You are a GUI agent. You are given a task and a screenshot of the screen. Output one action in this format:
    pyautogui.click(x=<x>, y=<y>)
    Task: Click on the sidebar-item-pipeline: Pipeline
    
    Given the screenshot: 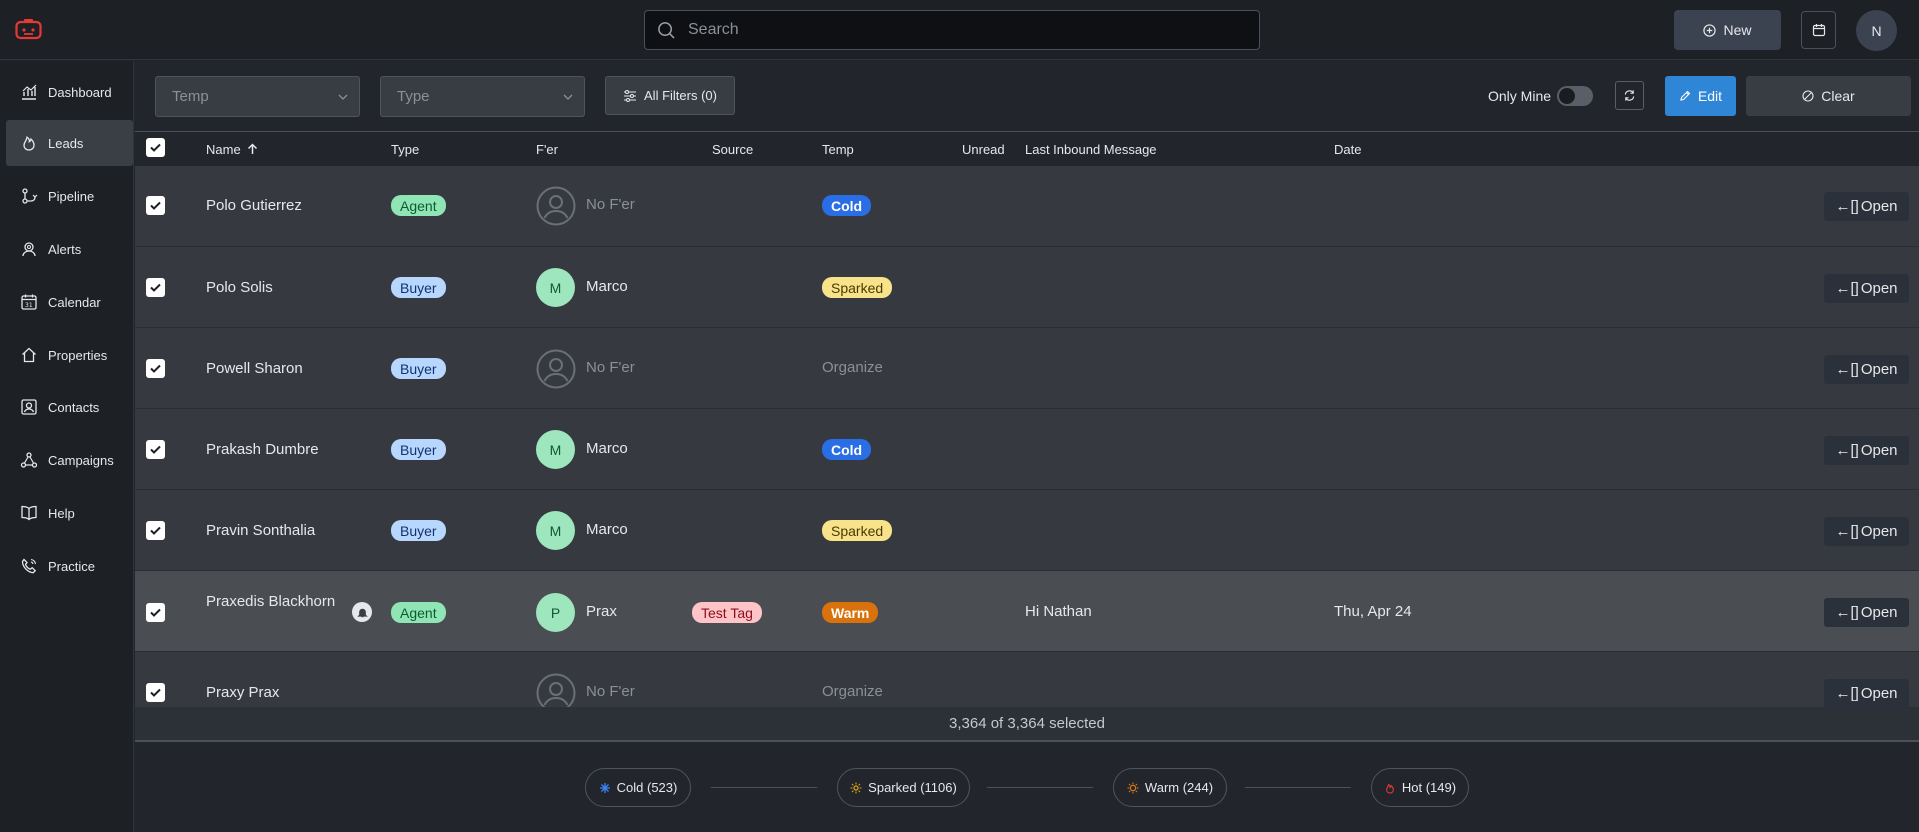 What is the action you would take?
    pyautogui.click(x=69, y=196)
    